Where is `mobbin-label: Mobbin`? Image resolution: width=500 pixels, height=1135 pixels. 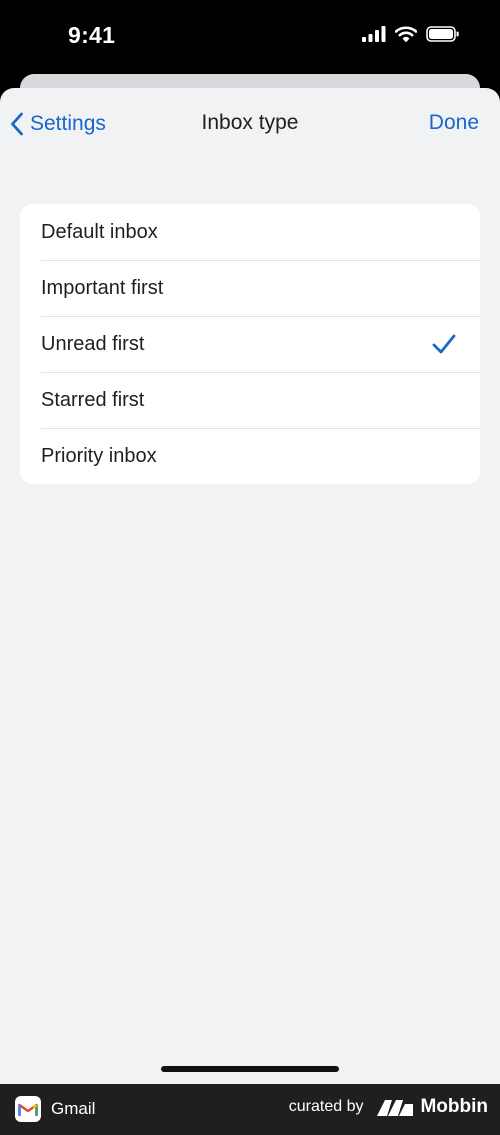 mobbin-label: Mobbin is located at coordinates (454, 1106).